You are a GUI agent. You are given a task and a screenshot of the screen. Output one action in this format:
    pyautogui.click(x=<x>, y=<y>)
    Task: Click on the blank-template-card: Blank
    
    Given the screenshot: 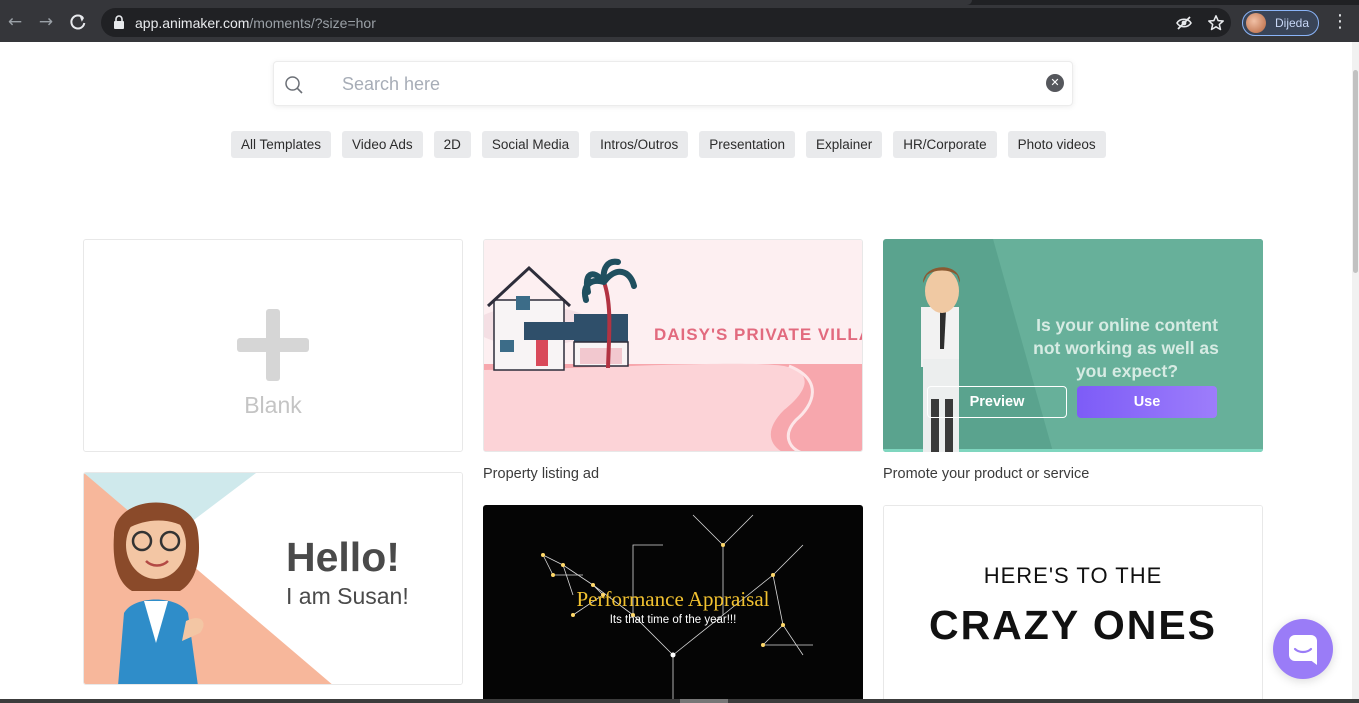 What is the action you would take?
    pyautogui.click(x=273, y=345)
    